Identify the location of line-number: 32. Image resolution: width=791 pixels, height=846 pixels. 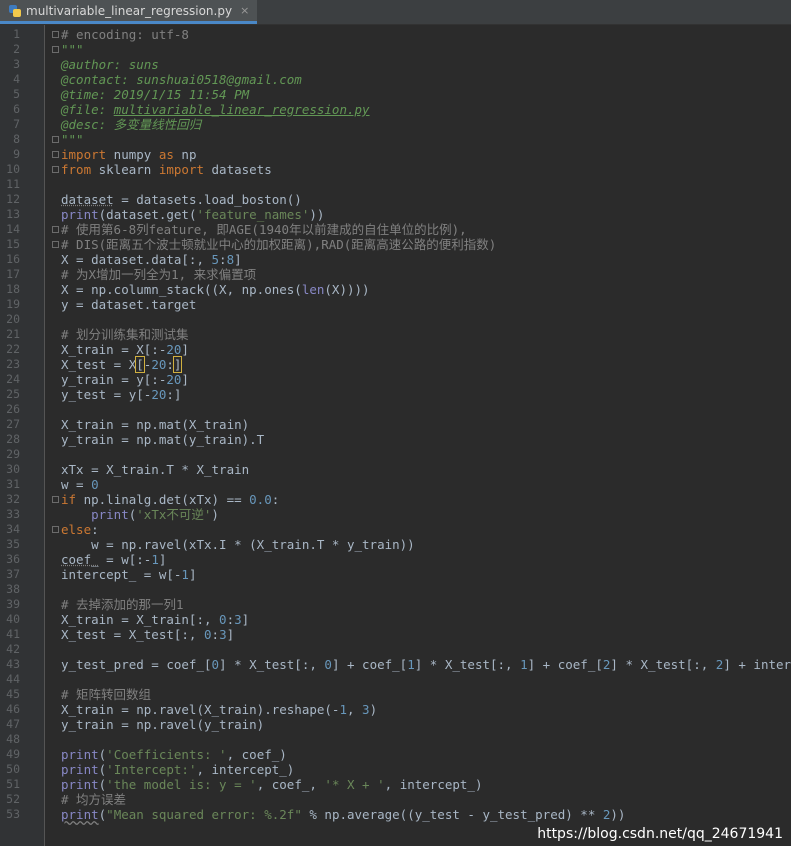
(13, 499).